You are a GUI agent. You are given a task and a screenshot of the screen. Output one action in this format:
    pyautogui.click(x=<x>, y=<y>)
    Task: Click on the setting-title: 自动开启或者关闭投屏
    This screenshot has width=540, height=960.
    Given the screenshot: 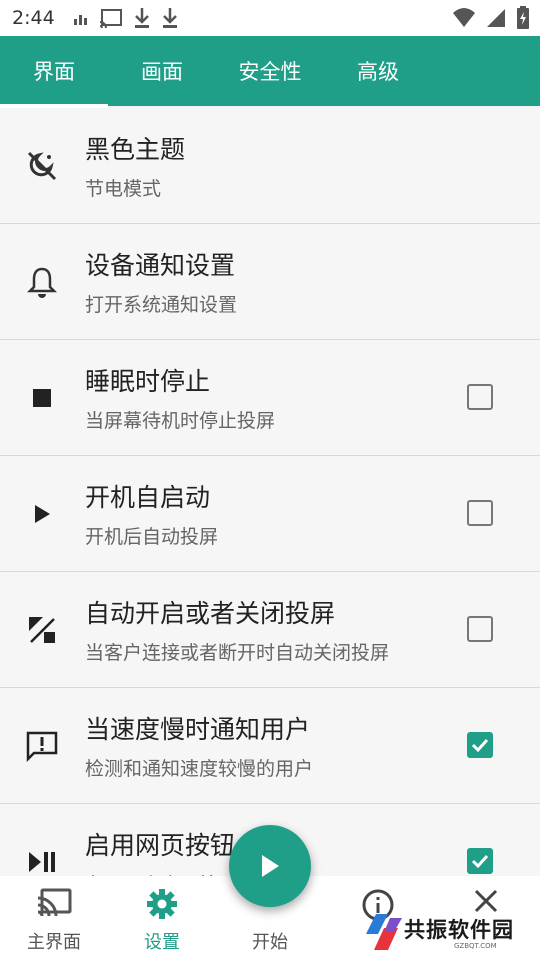 What is the action you would take?
    pyautogui.click(x=210, y=613)
    